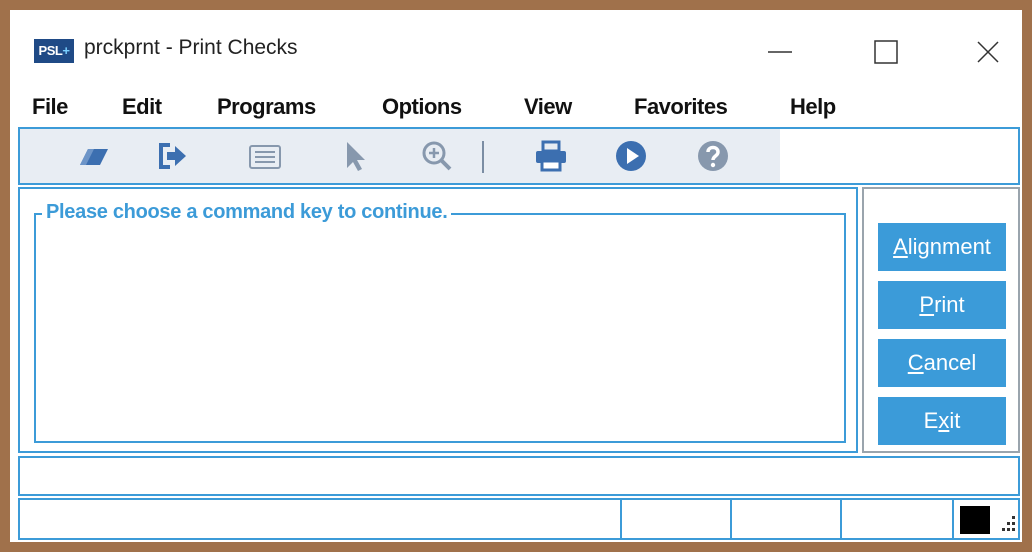 Image resolution: width=1032 pixels, height=552 pixels. What do you see at coordinates (942, 363) in the screenshot?
I see `cancel-button: Cancel` at bounding box center [942, 363].